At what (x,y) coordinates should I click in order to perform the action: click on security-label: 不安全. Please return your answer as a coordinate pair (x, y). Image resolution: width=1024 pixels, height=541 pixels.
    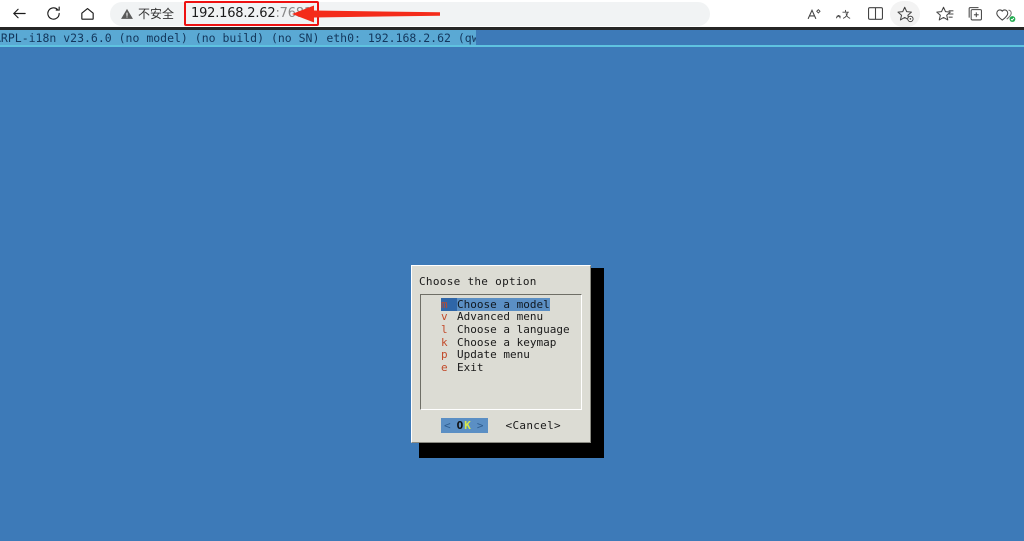
    Looking at the image, I should click on (156, 14).